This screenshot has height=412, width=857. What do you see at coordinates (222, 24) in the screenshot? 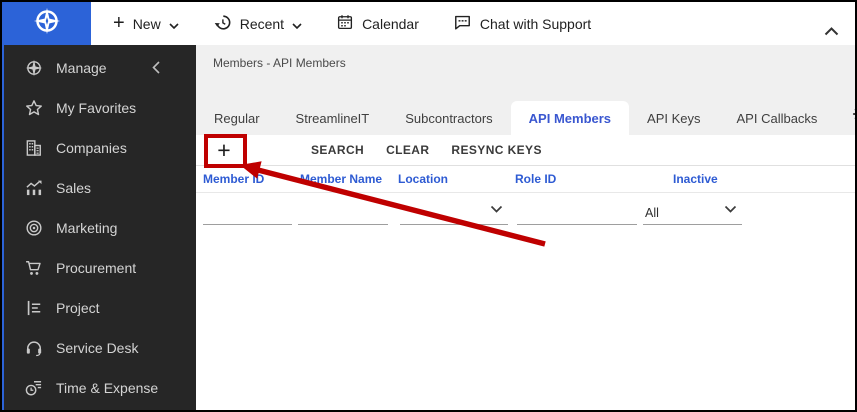
I see `history-icon` at bounding box center [222, 24].